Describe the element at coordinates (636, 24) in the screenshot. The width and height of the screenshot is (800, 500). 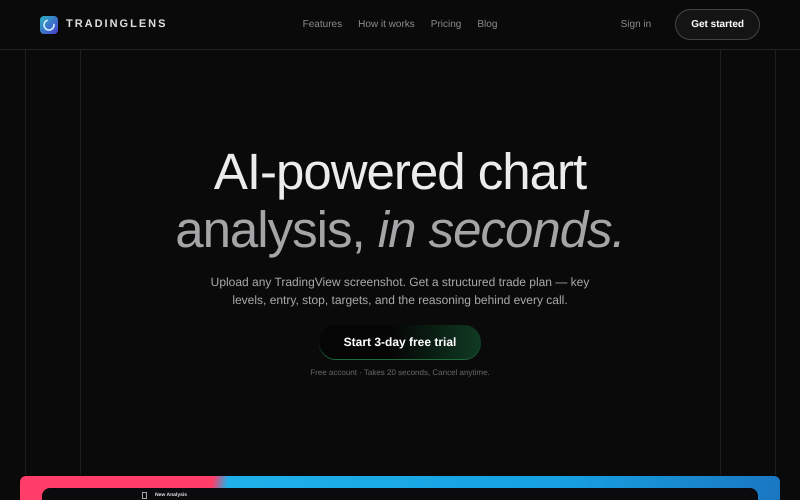
I see `sign-in-link: Sign in` at that location.